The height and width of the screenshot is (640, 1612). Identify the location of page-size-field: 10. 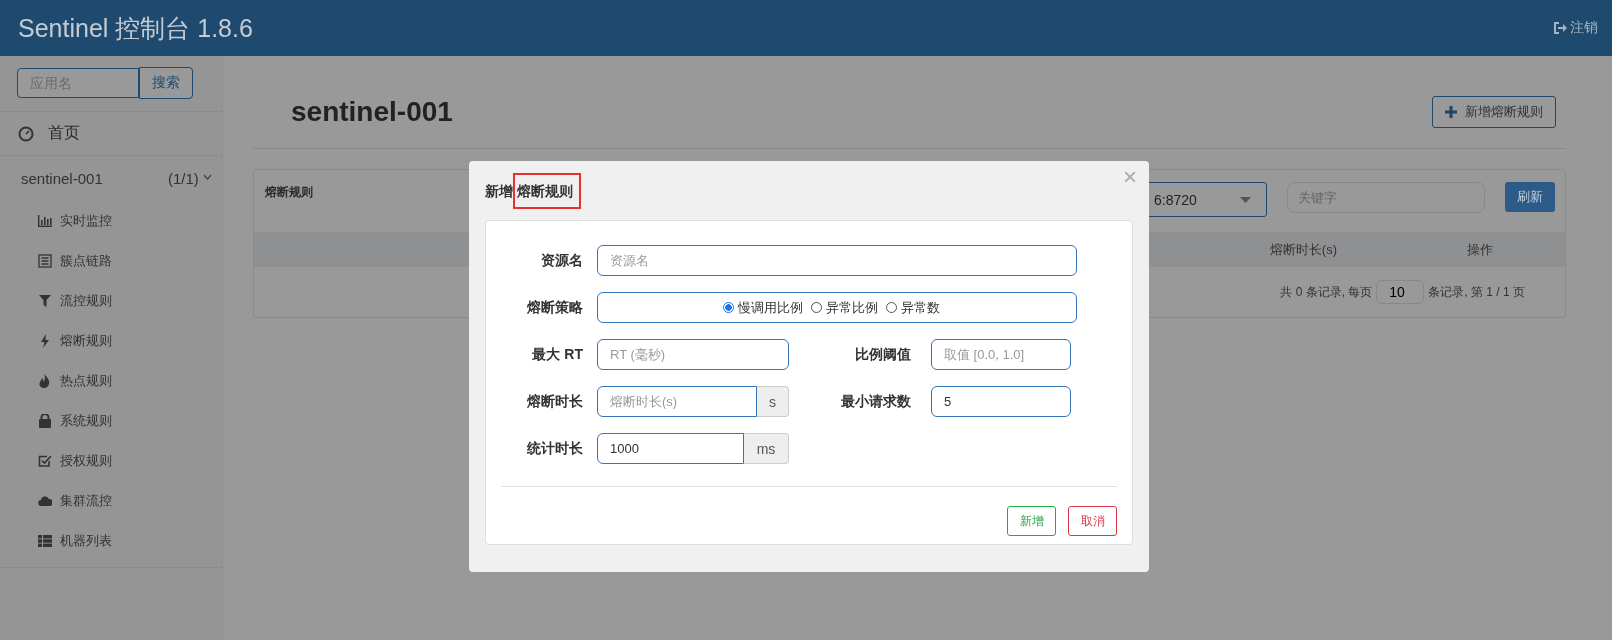
(1400, 292).